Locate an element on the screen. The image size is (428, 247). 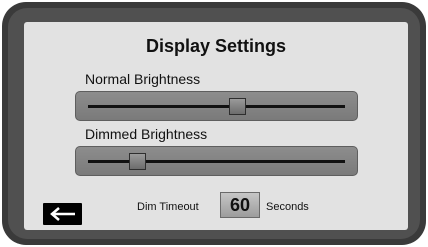
dimmed-brightness-slider is located at coordinates (216, 161).